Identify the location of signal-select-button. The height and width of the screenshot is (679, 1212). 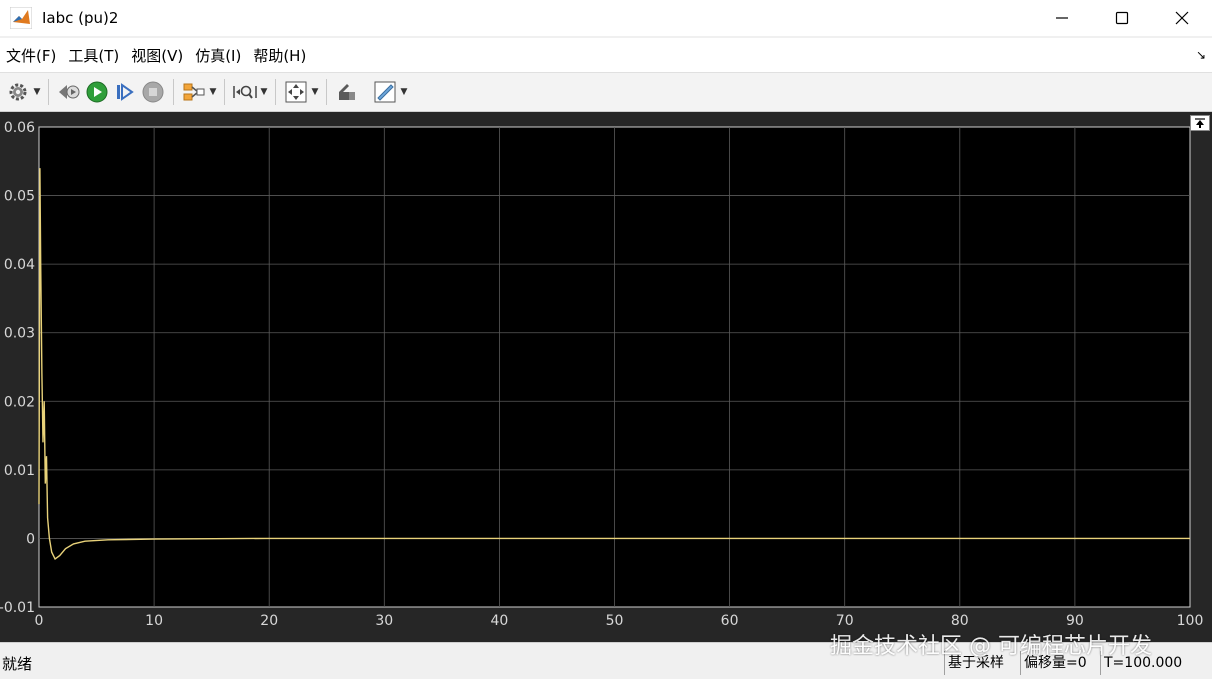
(194, 92).